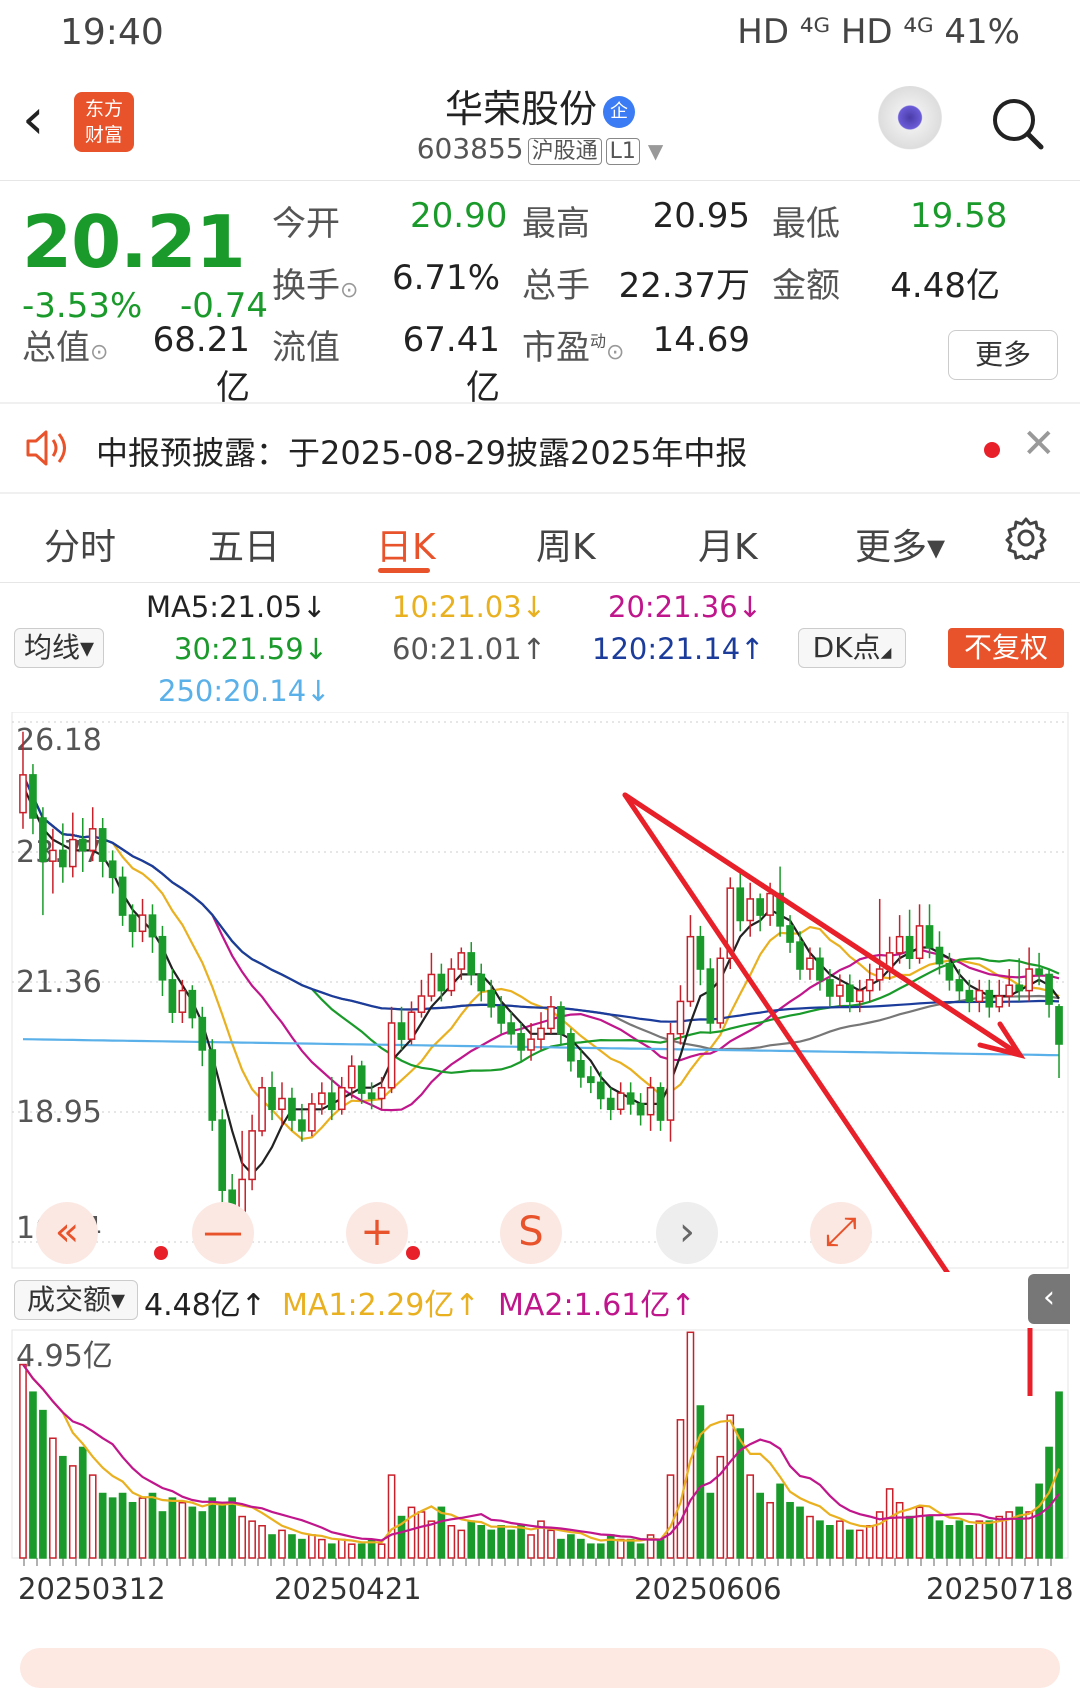 Image resolution: width=1080 pixels, height=1688 pixels. Describe the element at coordinates (841, 1233) in the screenshot. I see `fullscreen-button: ⤢` at that location.